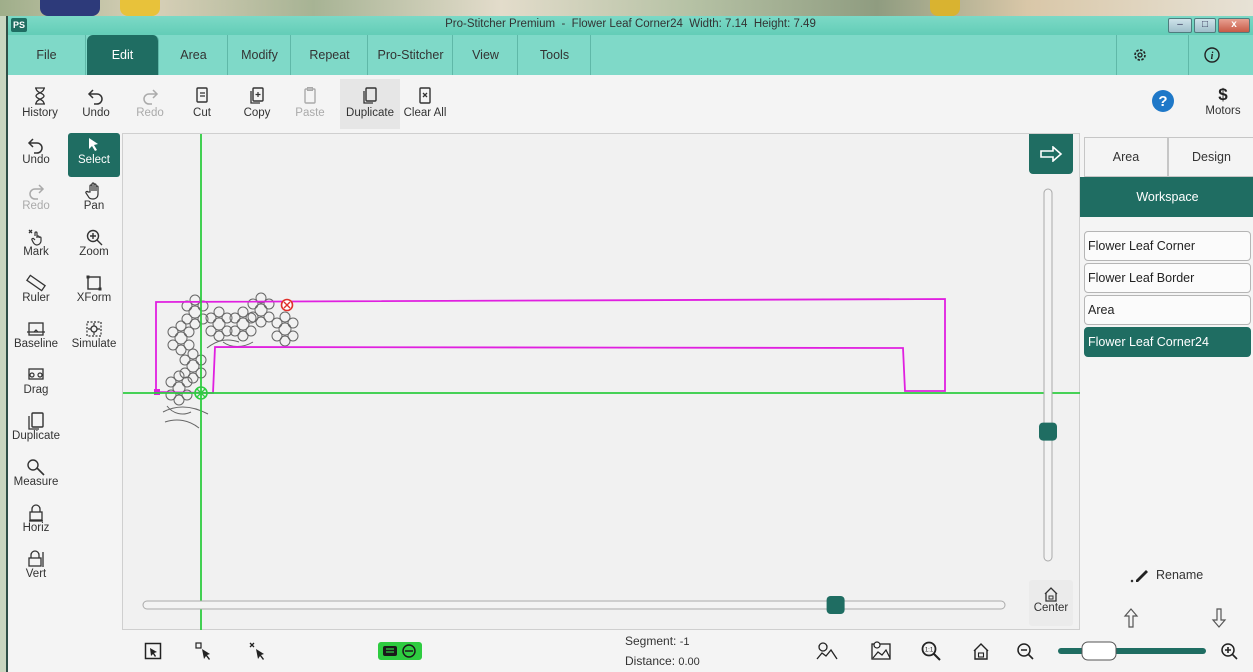 The height and width of the screenshot is (672, 1253). Describe the element at coordinates (827, 651) in the screenshot. I see `view-fit-button` at that location.